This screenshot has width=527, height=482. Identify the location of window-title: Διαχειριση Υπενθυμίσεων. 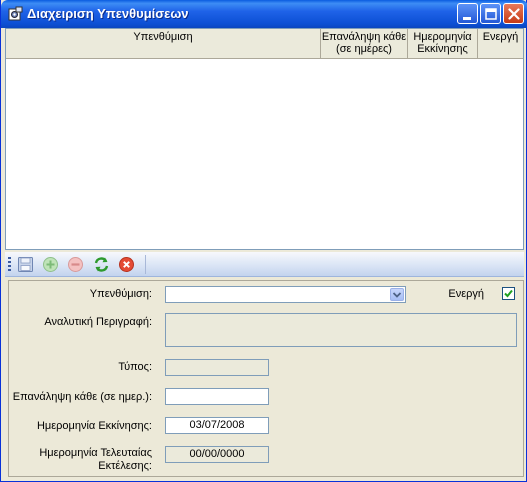
(108, 13).